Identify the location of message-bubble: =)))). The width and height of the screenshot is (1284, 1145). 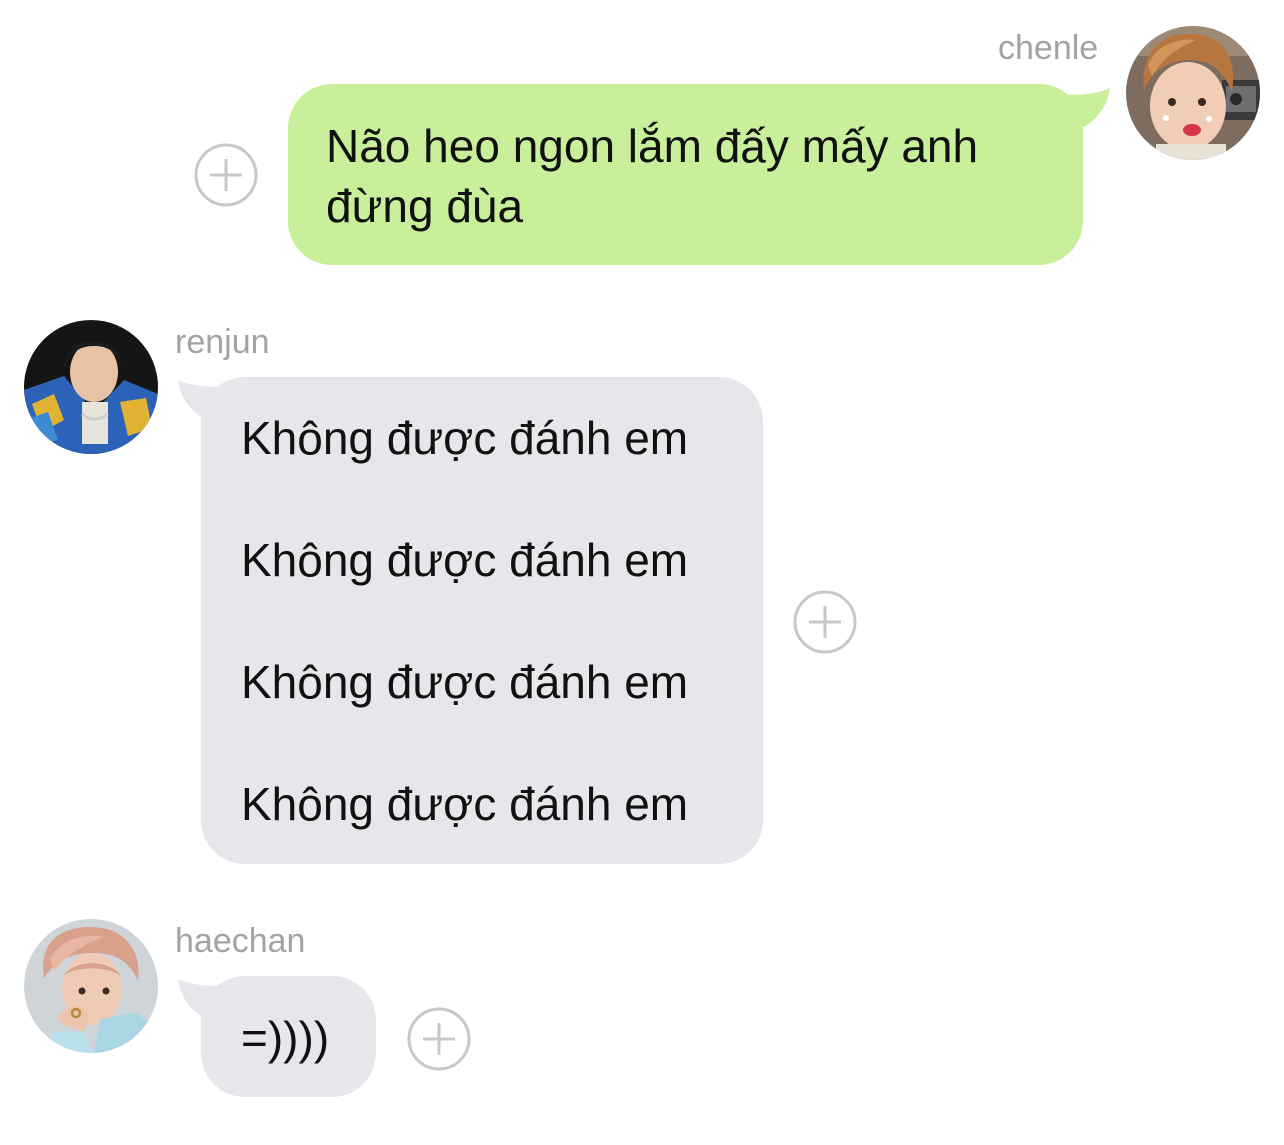
(288, 1036).